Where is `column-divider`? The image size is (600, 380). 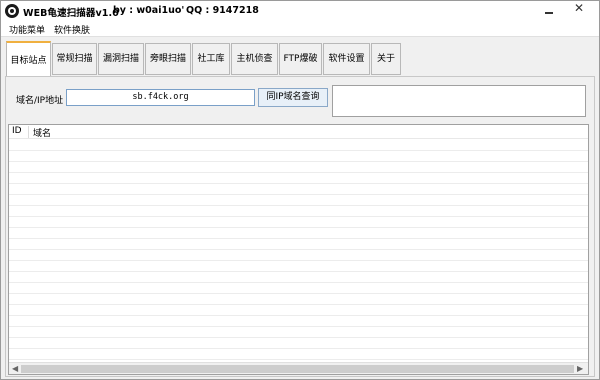 column-divider is located at coordinates (28, 132).